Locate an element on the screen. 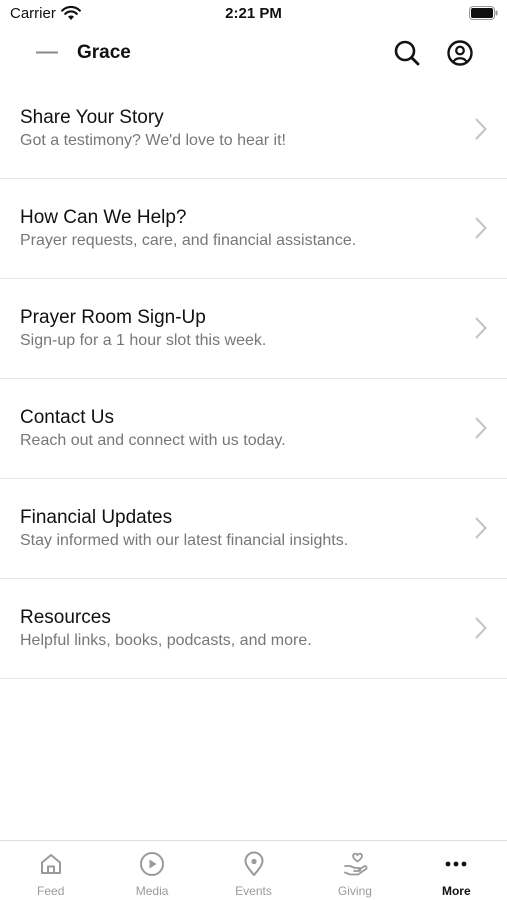 Image resolution: width=507 pixels, height=900 pixels. tab-giving: Giving is located at coordinates (354, 870).